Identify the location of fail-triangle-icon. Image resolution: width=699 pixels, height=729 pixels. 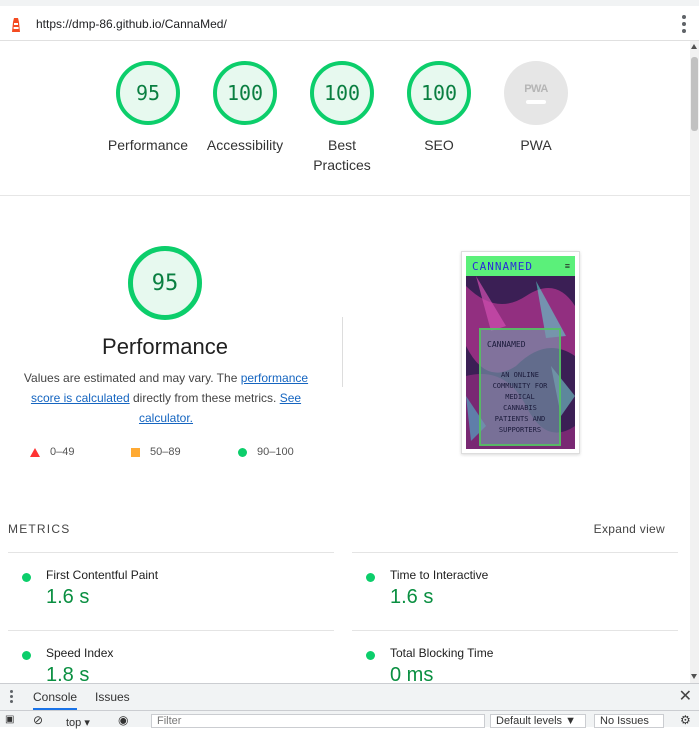
(35, 452).